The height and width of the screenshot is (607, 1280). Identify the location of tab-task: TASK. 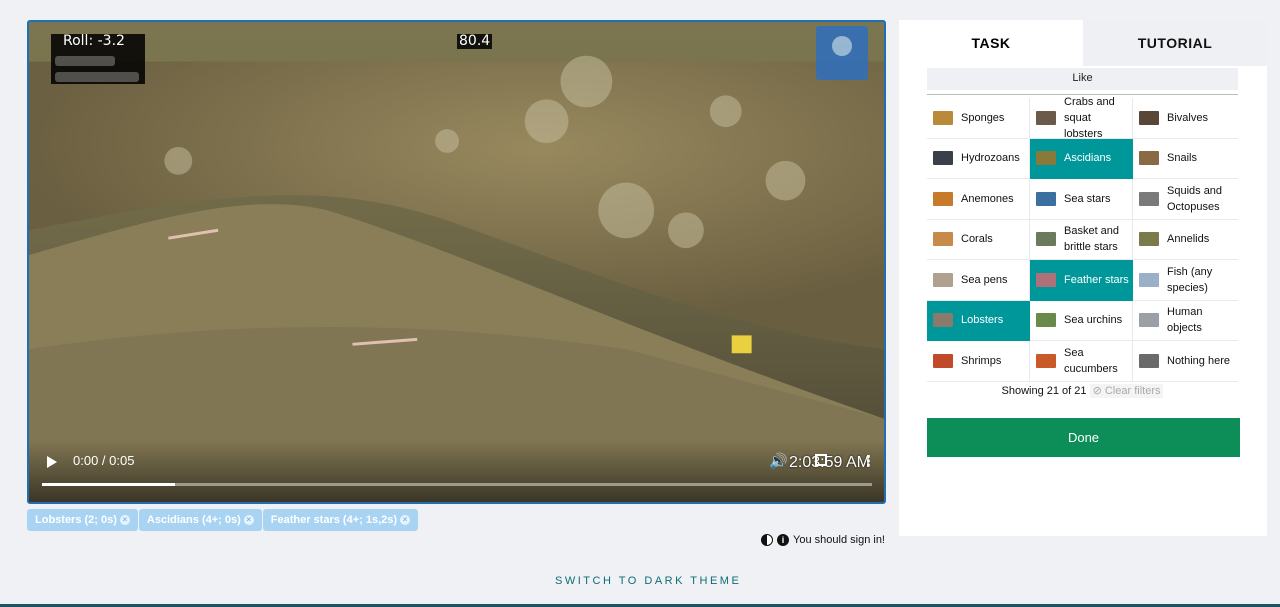
(991, 43).